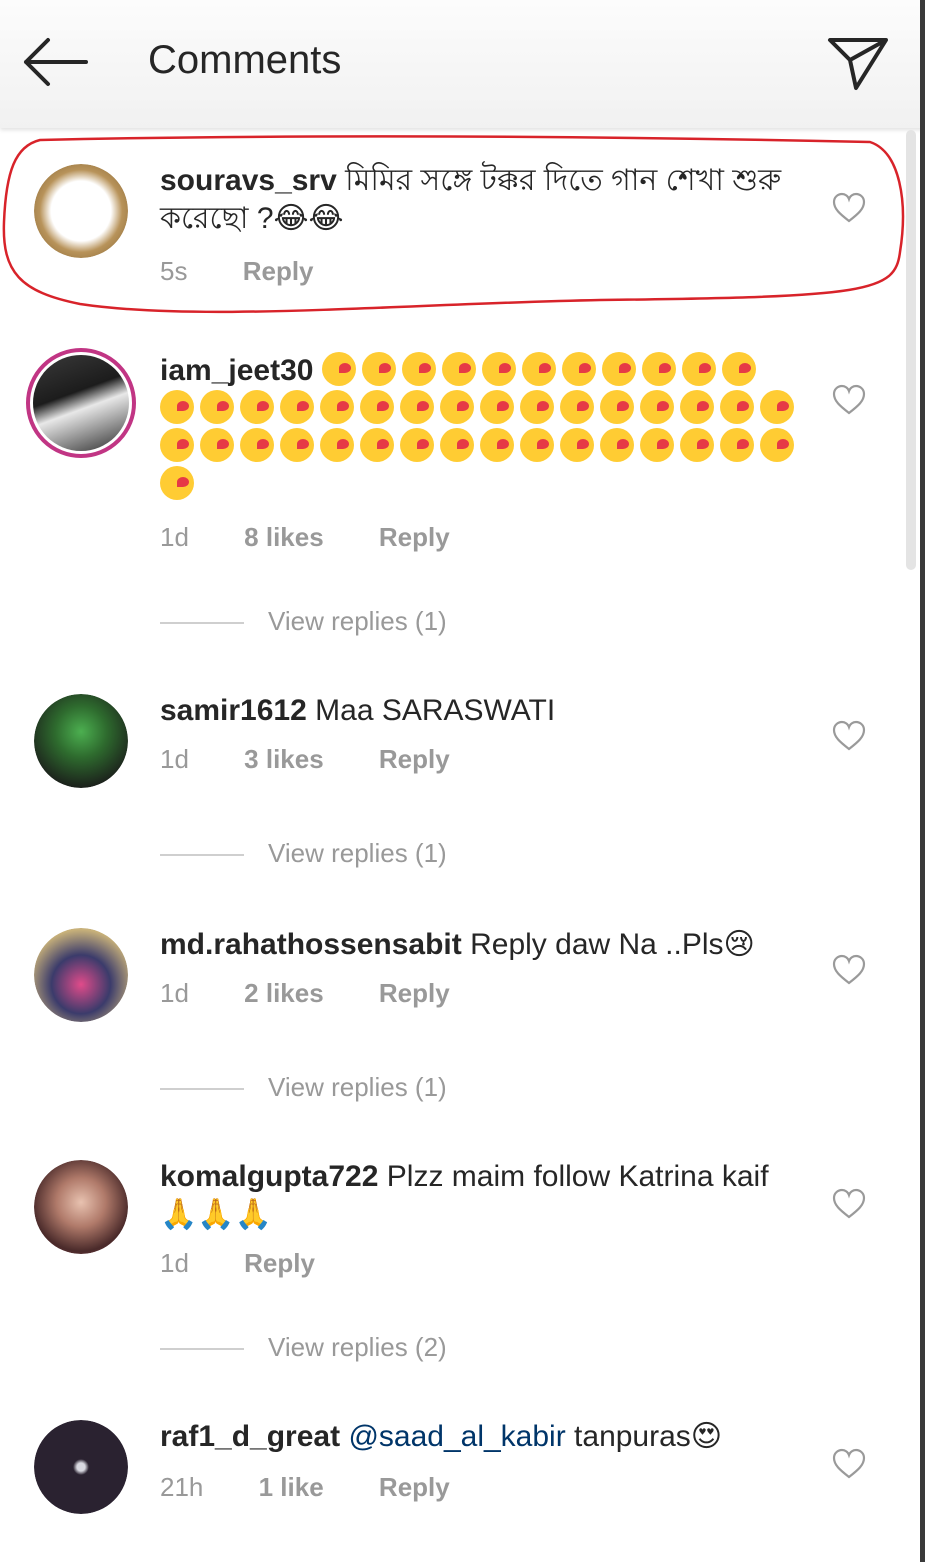 This screenshot has height=1562, width=925. What do you see at coordinates (462, 64) in the screenshot?
I see `top-bar: Comments` at bounding box center [462, 64].